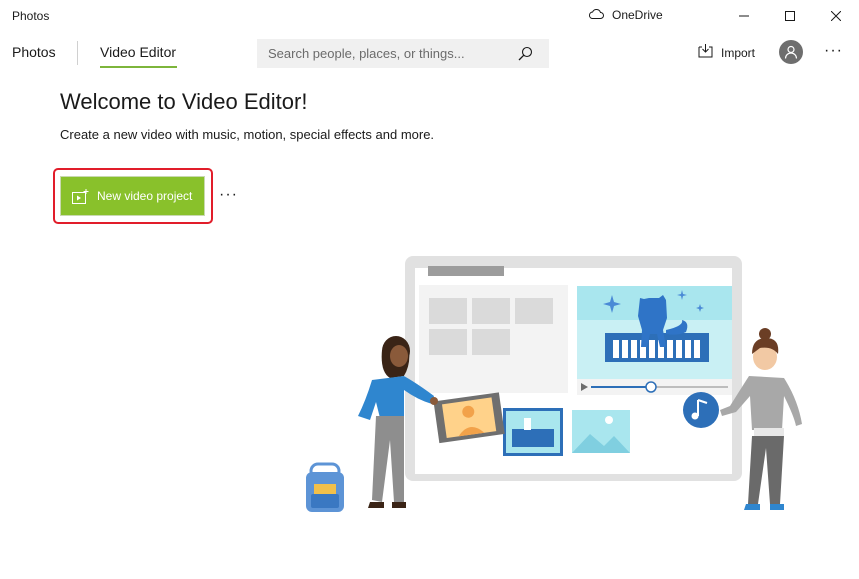 The width and height of the screenshot is (859, 579). What do you see at coordinates (77, 53) in the screenshot?
I see `tab-divider` at bounding box center [77, 53].